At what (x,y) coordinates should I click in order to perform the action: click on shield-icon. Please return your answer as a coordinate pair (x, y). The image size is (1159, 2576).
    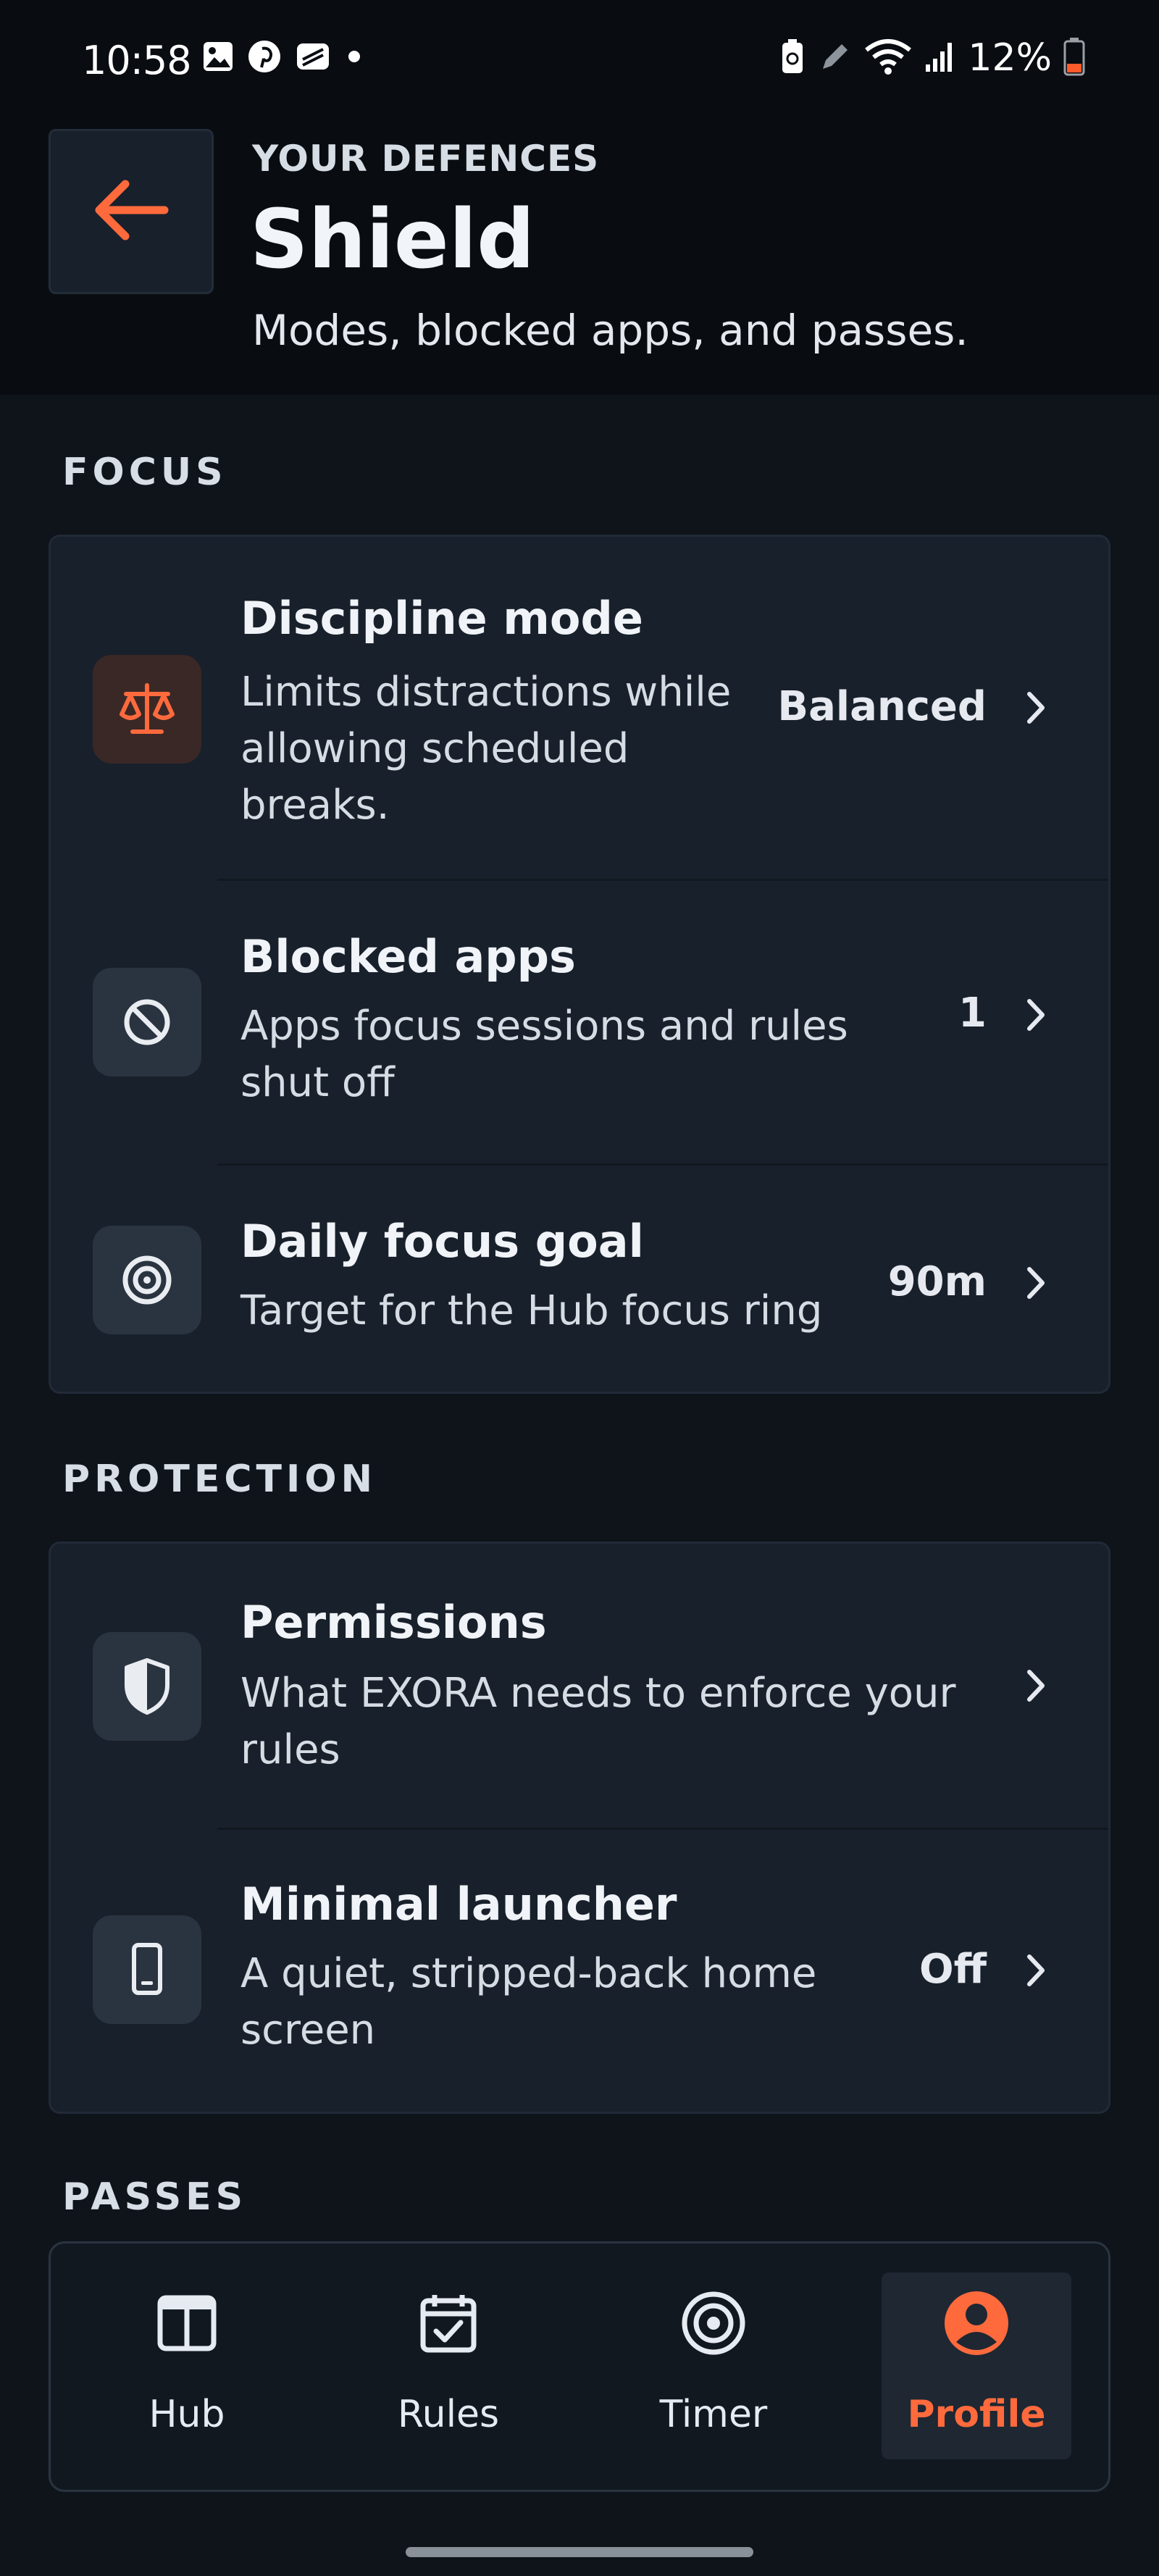
    Looking at the image, I should click on (147, 1686).